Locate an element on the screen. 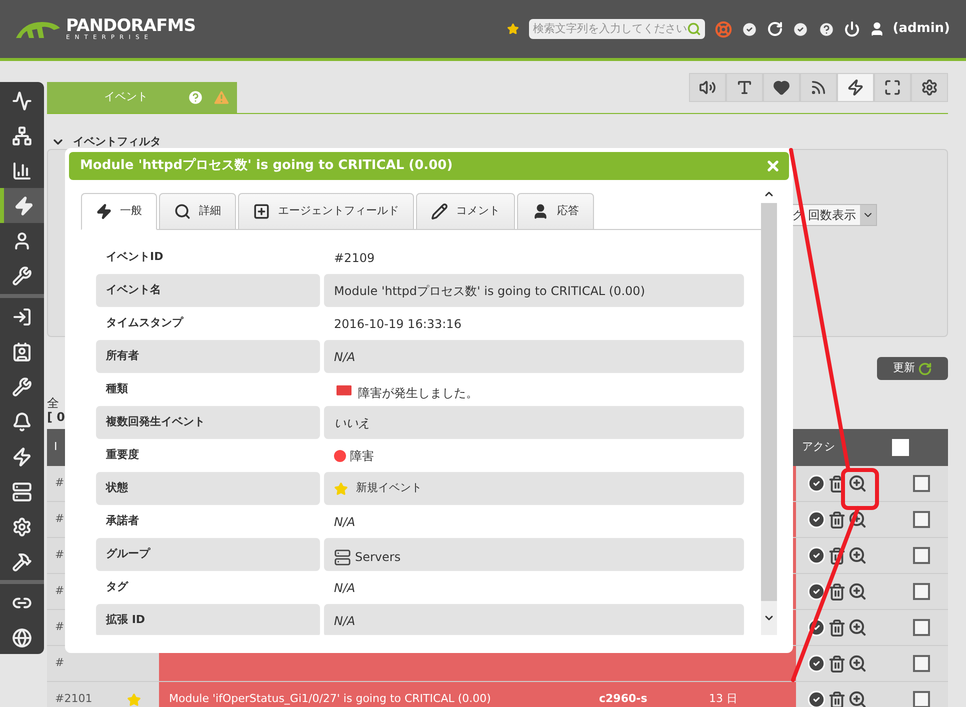 This screenshot has height=707, width=966. update-button: 更新 is located at coordinates (912, 368).